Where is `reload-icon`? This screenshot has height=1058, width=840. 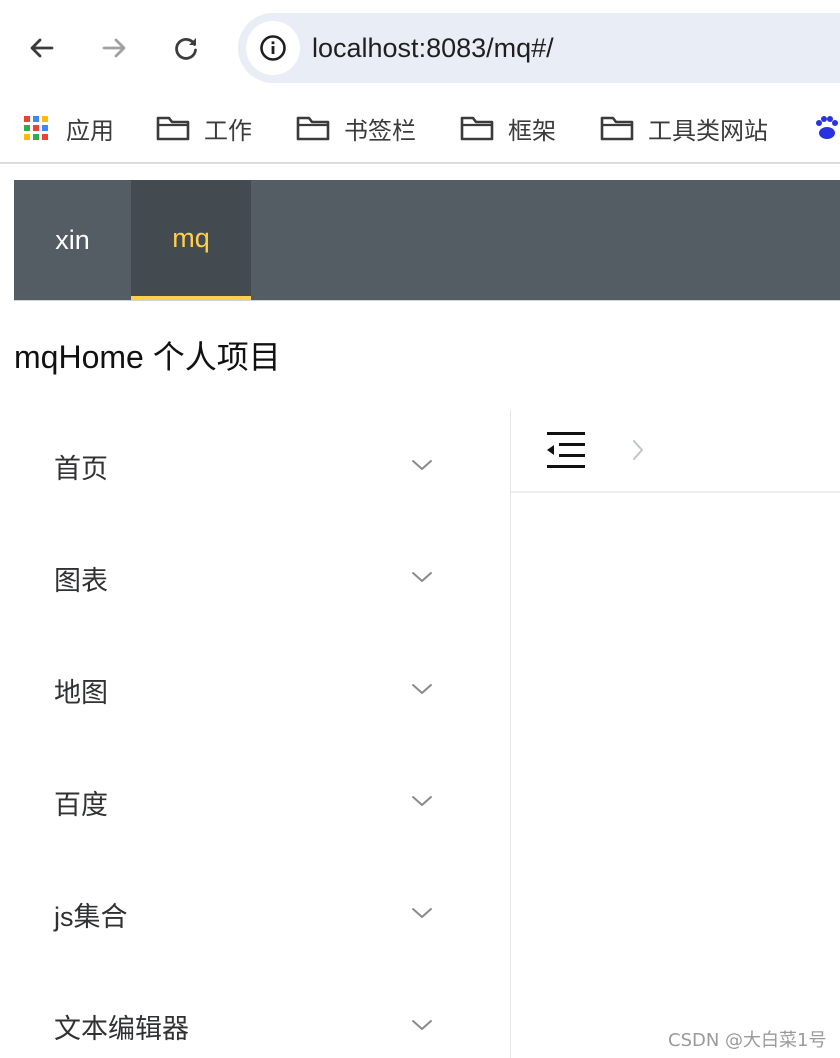
reload-icon is located at coordinates (186, 48).